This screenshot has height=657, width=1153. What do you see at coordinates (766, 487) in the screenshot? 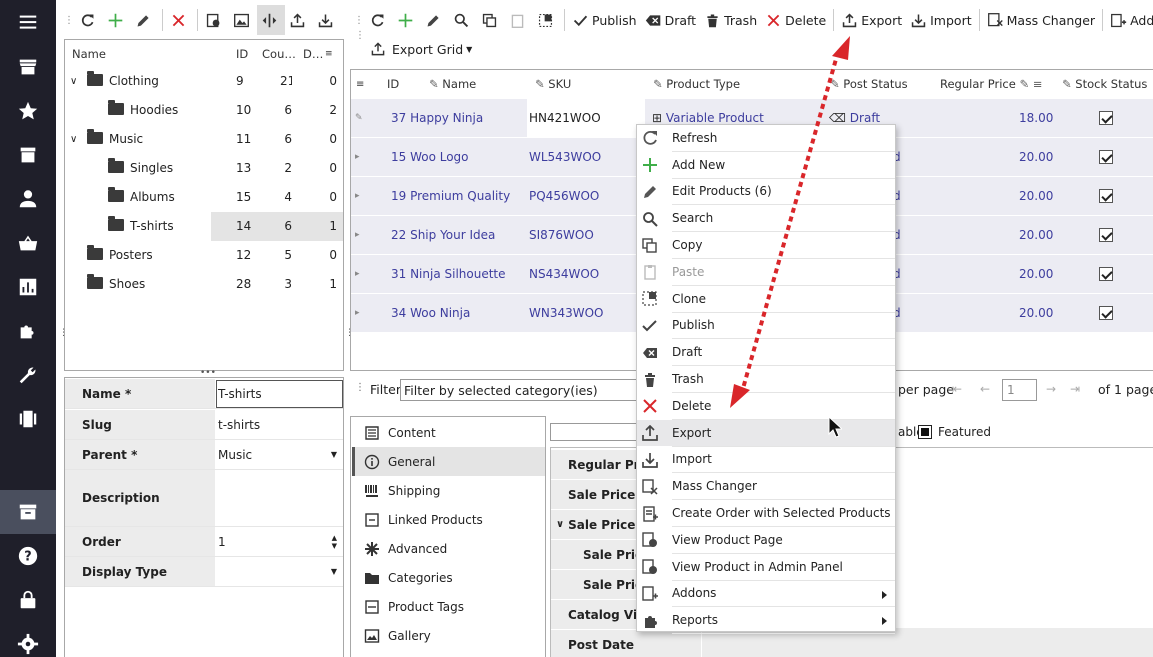
I see `menu-item-mass-changer: Mass Changer` at bounding box center [766, 487].